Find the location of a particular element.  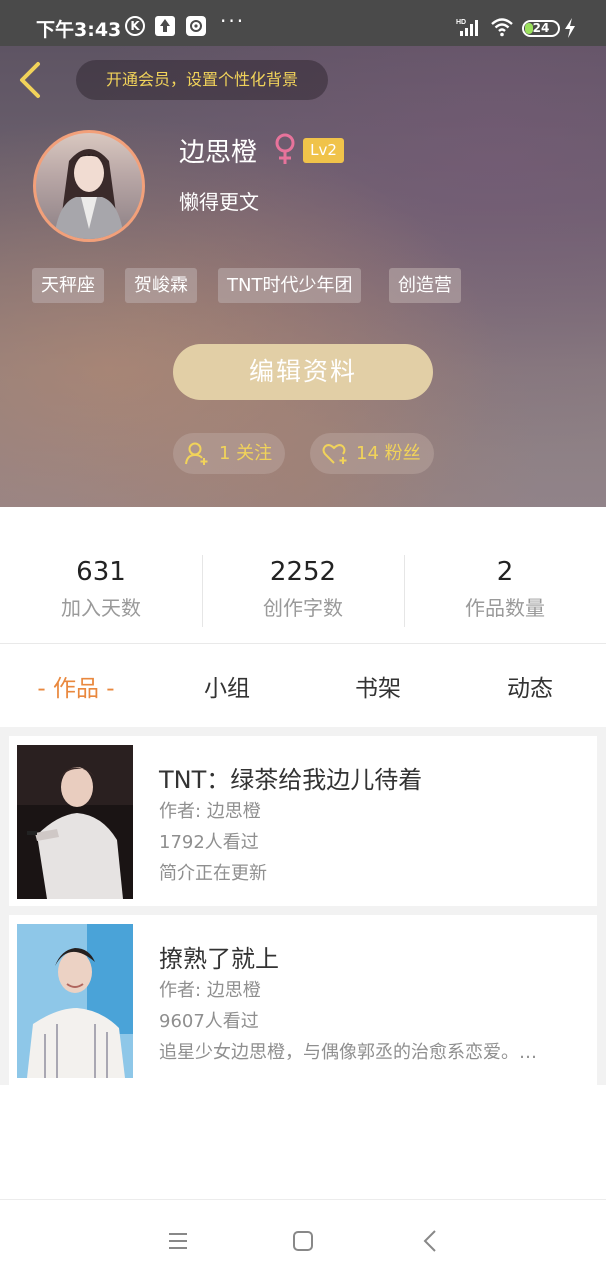

charging-icon is located at coordinates (570, 28).